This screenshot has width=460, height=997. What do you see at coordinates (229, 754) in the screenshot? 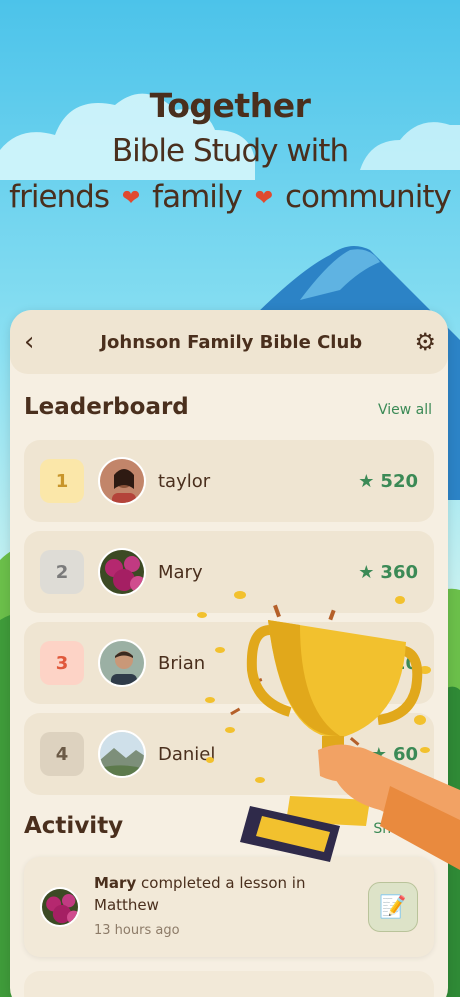
I see `leaderboard-row: 4 Daniel ★ 60` at bounding box center [229, 754].